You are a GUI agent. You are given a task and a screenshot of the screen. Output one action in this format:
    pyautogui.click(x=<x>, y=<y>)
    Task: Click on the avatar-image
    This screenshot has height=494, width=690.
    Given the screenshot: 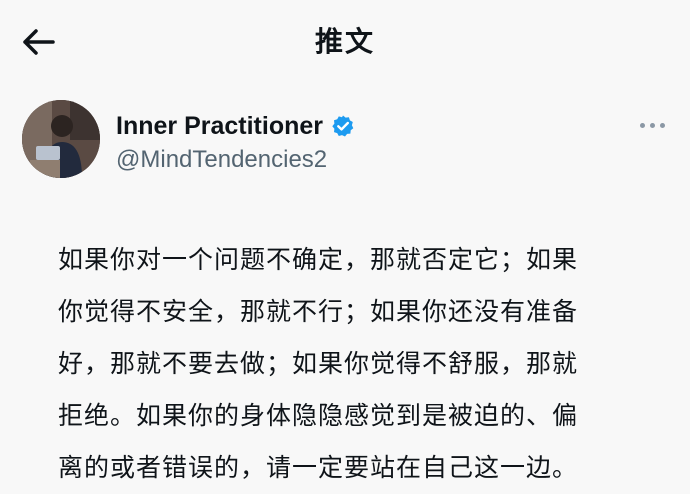 What is the action you would take?
    pyautogui.click(x=61, y=139)
    